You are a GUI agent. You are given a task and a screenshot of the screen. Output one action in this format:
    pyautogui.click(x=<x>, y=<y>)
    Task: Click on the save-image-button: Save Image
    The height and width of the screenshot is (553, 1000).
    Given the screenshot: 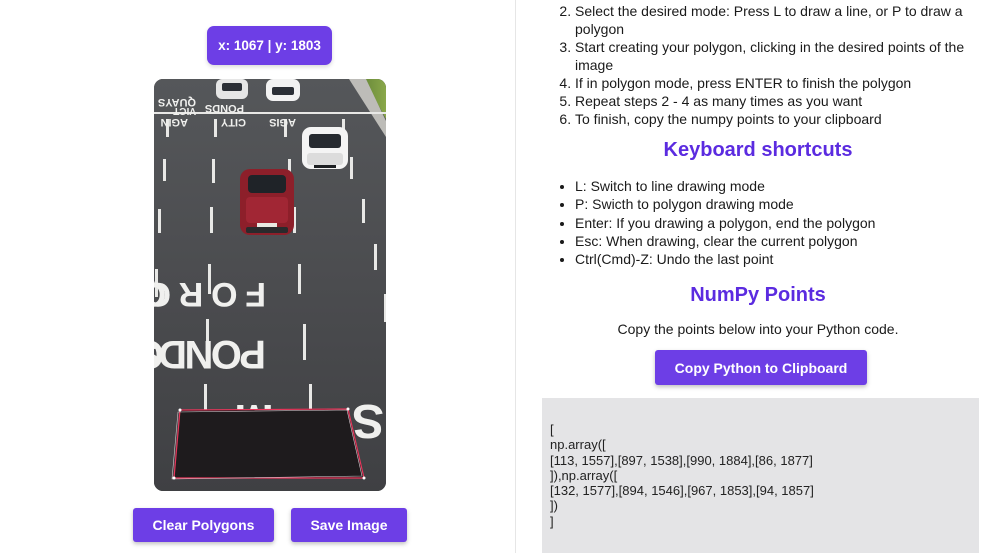 What is the action you would take?
    pyautogui.click(x=349, y=525)
    